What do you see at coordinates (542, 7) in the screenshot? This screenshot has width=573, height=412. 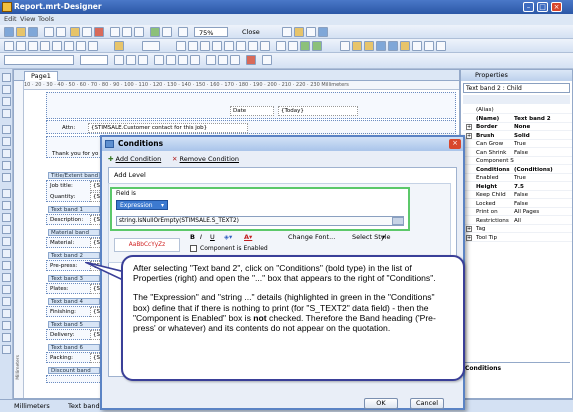 I see `maximize-button: □` at bounding box center [542, 7].